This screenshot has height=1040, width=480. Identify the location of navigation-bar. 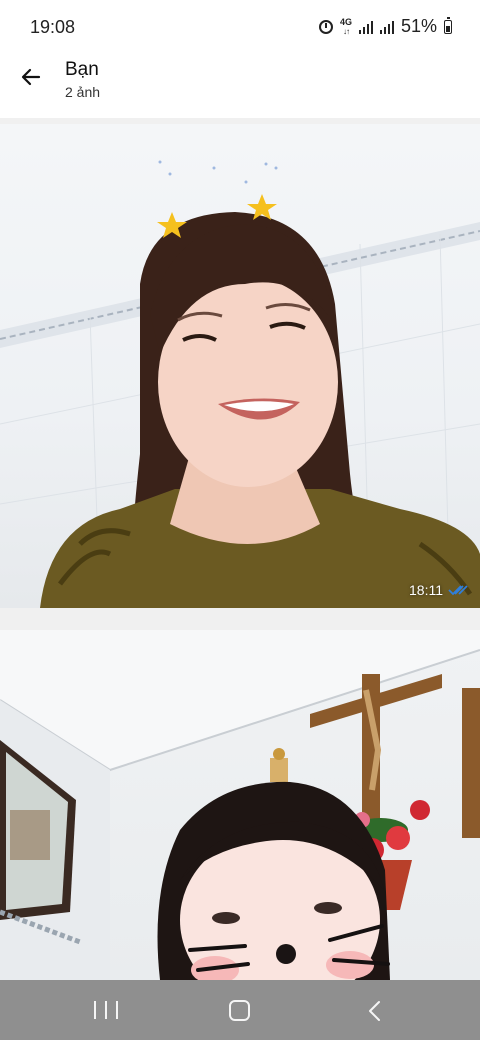
(240, 1010).